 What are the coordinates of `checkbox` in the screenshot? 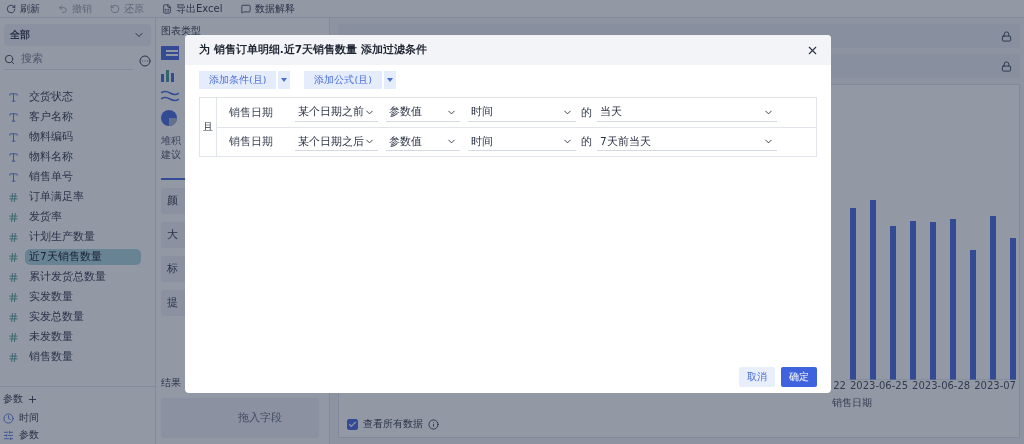 It's located at (352, 424).